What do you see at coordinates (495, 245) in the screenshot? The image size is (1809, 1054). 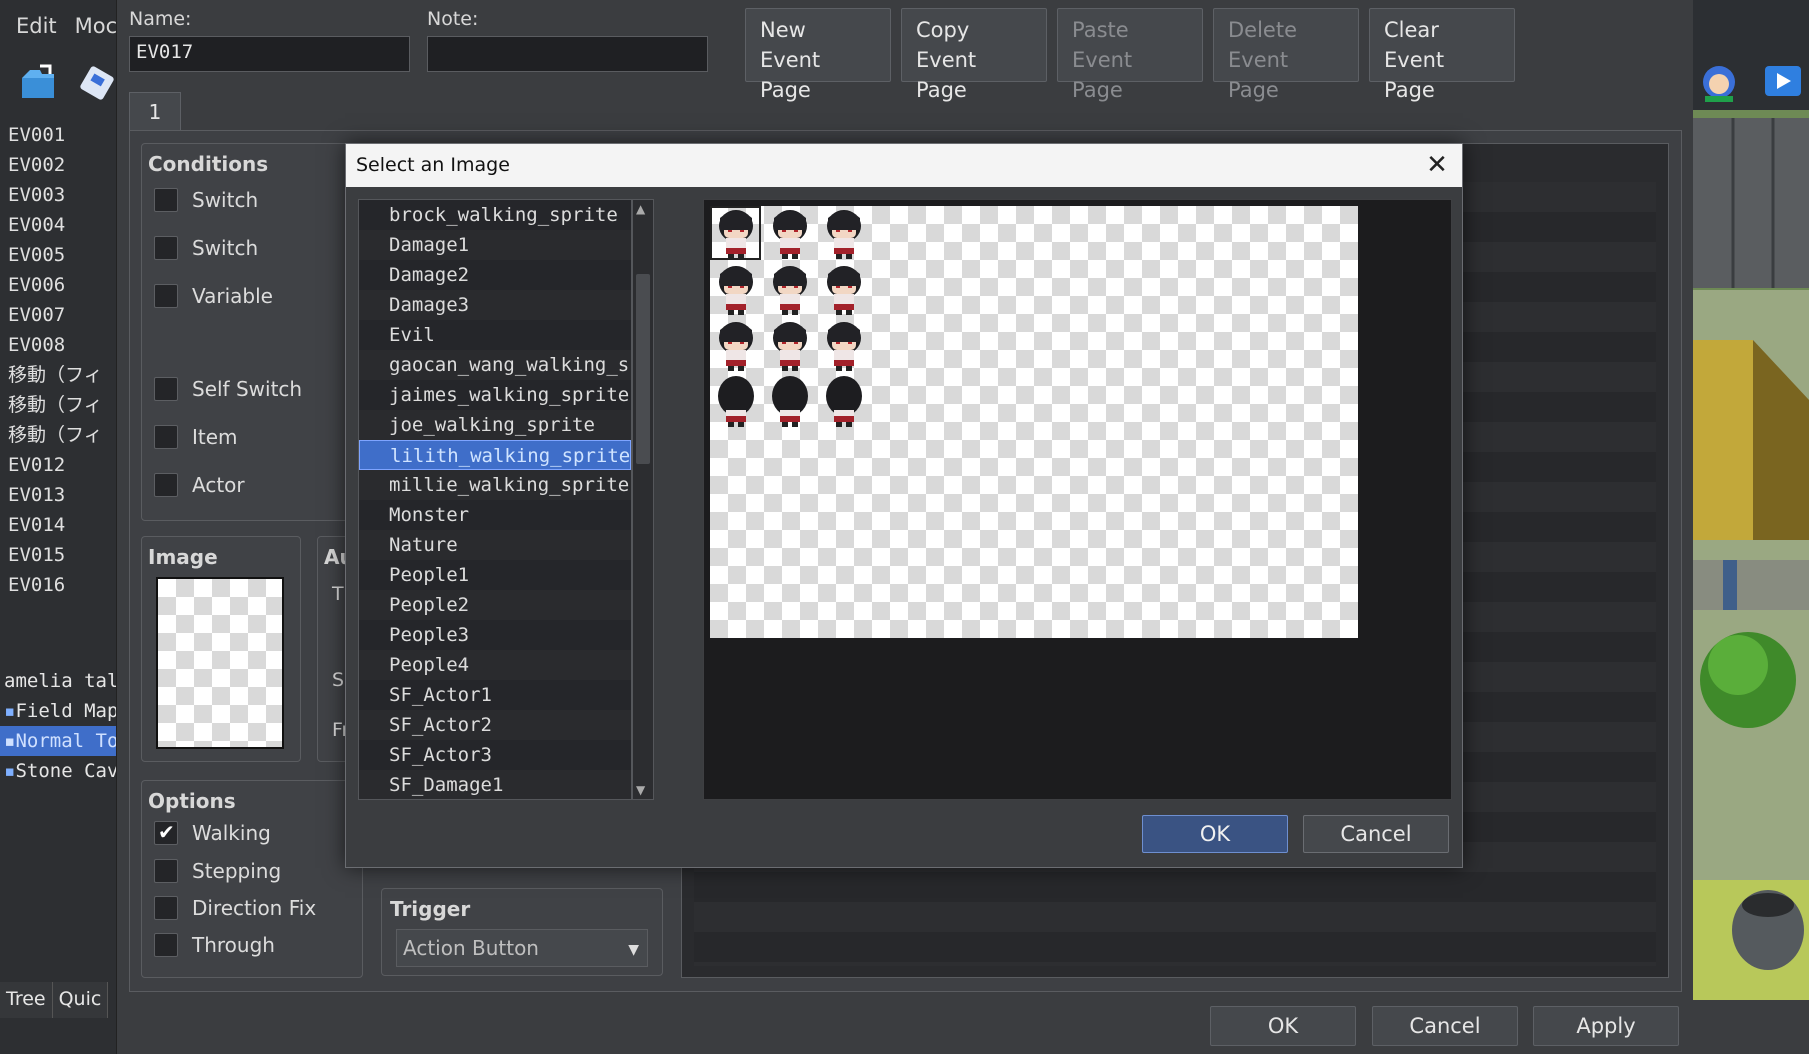 I see `file-item: Damage1` at bounding box center [495, 245].